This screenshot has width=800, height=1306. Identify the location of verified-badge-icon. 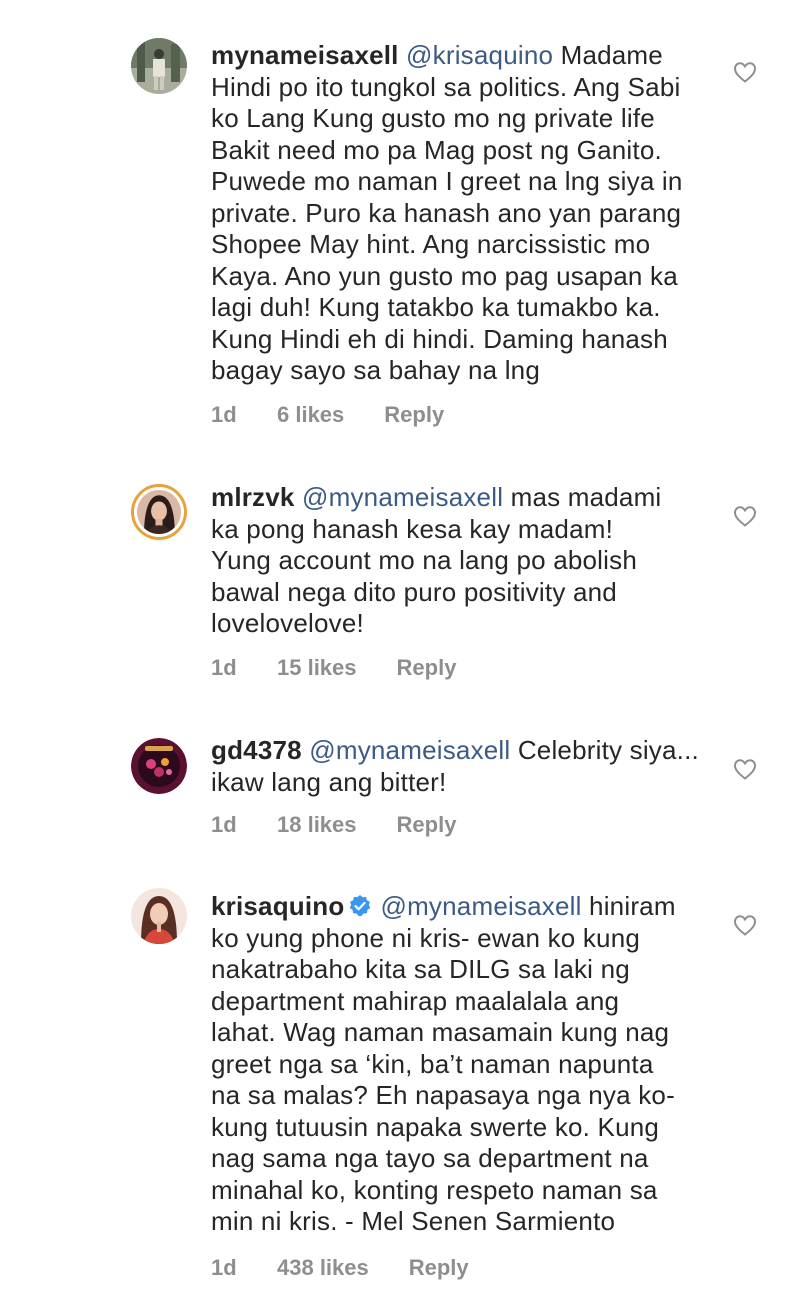
(360, 906).